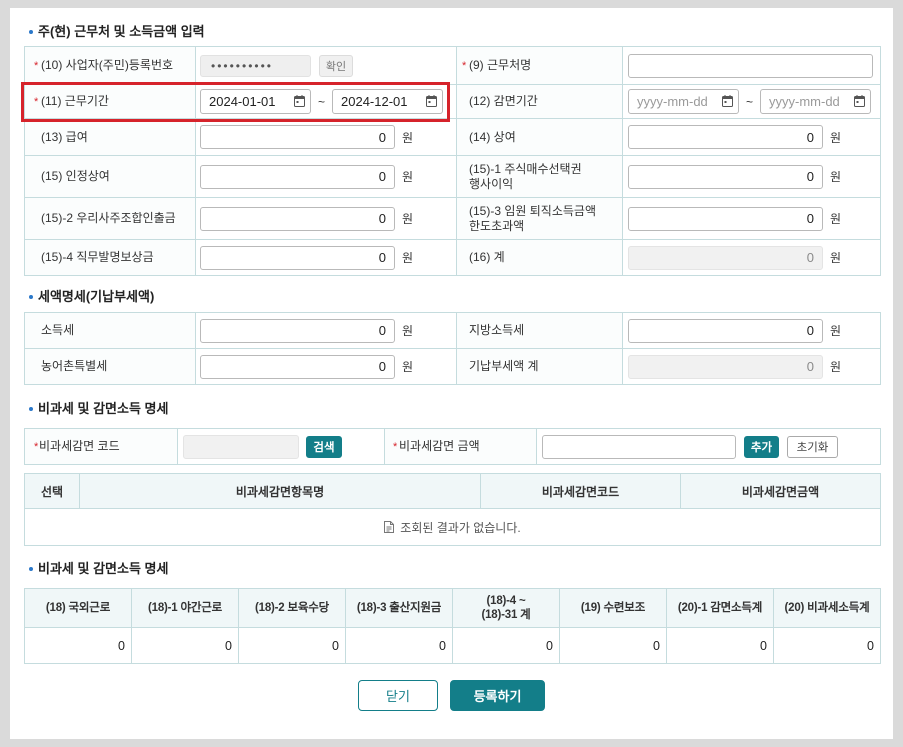 The height and width of the screenshot is (747, 903). What do you see at coordinates (297, 218) in the screenshot?
I see `employee-stock-withdrawal-input` at bounding box center [297, 218].